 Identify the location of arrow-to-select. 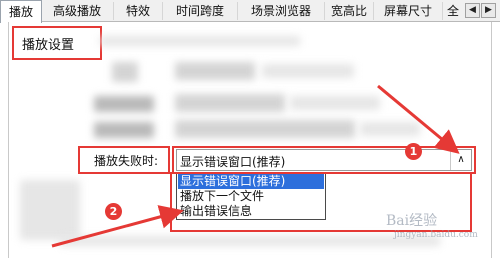
(418, 119).